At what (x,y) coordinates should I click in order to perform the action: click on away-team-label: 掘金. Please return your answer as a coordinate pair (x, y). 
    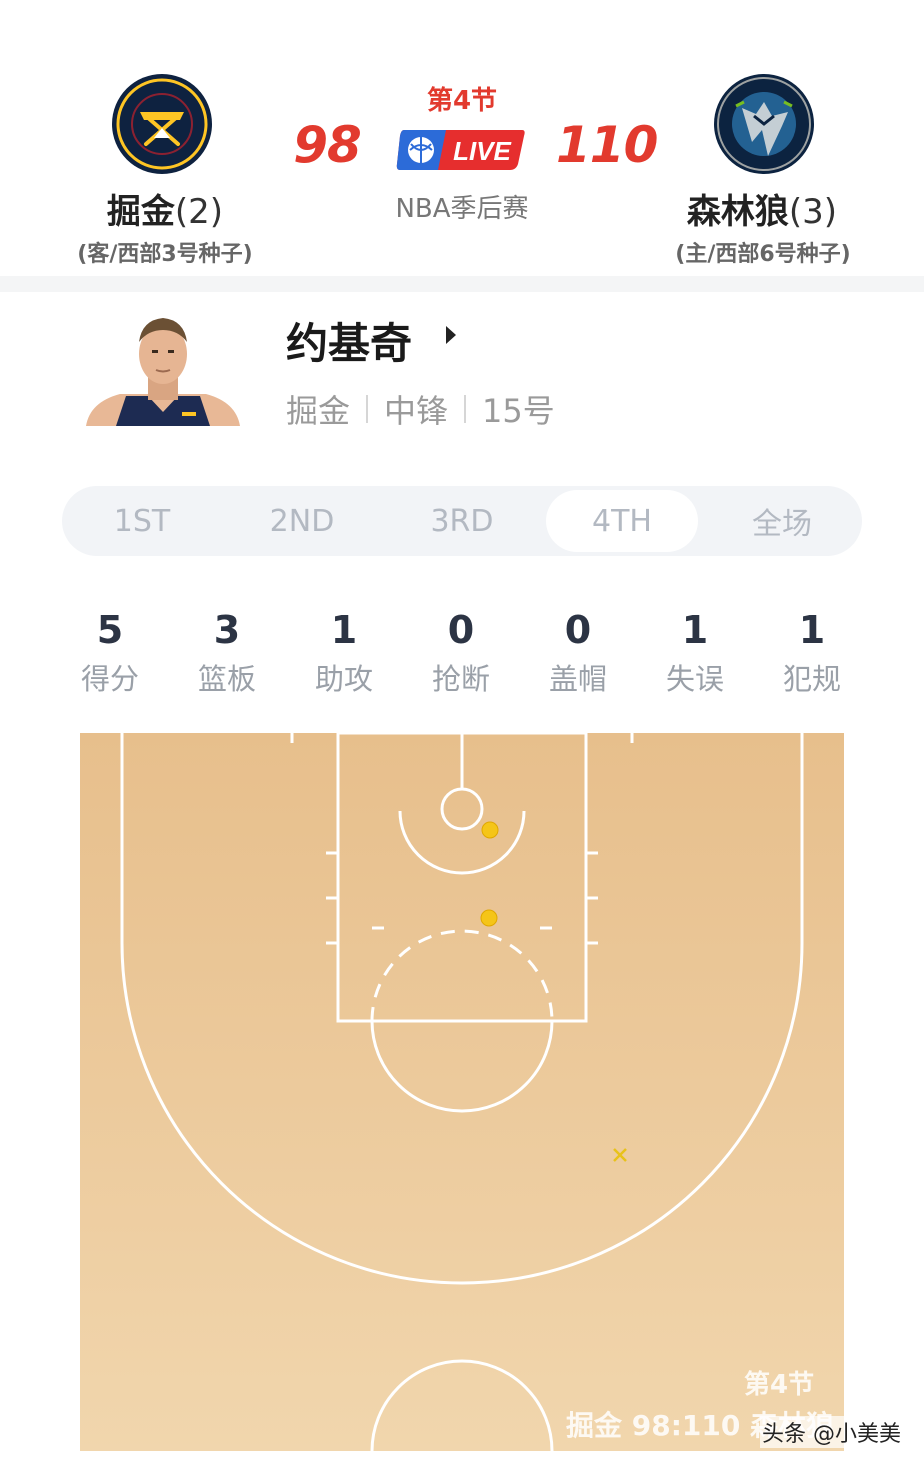
    Looking at the image, I should click on (140, 212).